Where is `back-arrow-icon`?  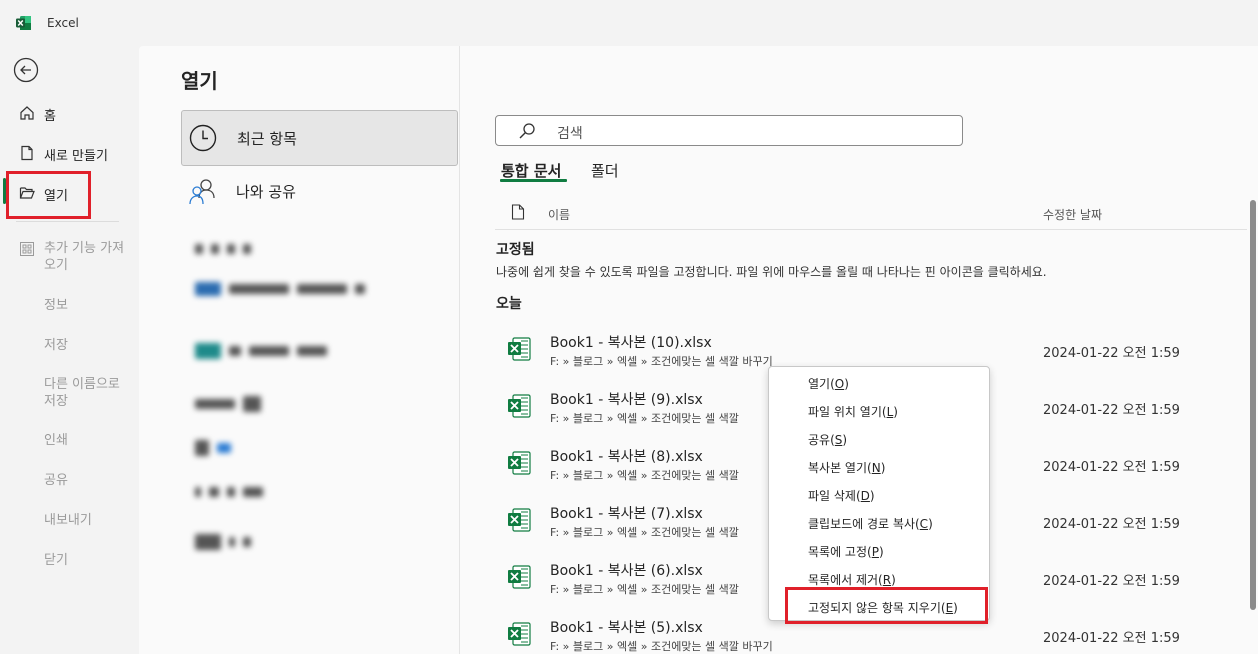
back-arrow-icon is located at coordinates (26, 70).